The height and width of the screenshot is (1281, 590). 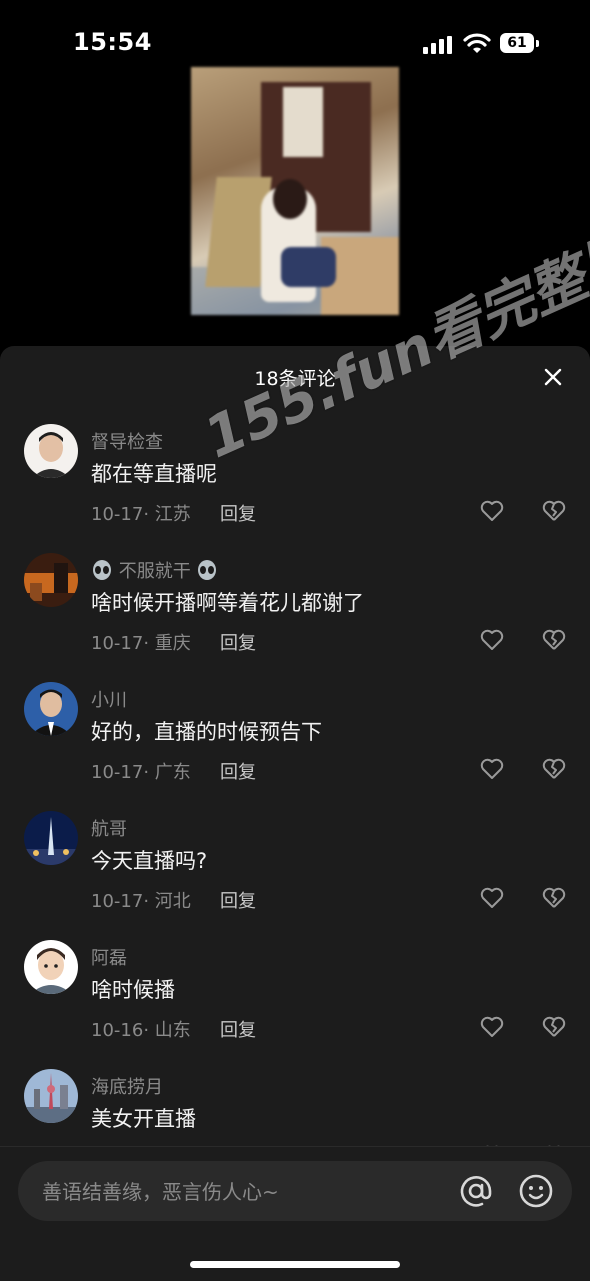 What do you see at coordinates (295, 1264) in the screenshot?
I see `home-indicator` at bounding box center [295, 1264].